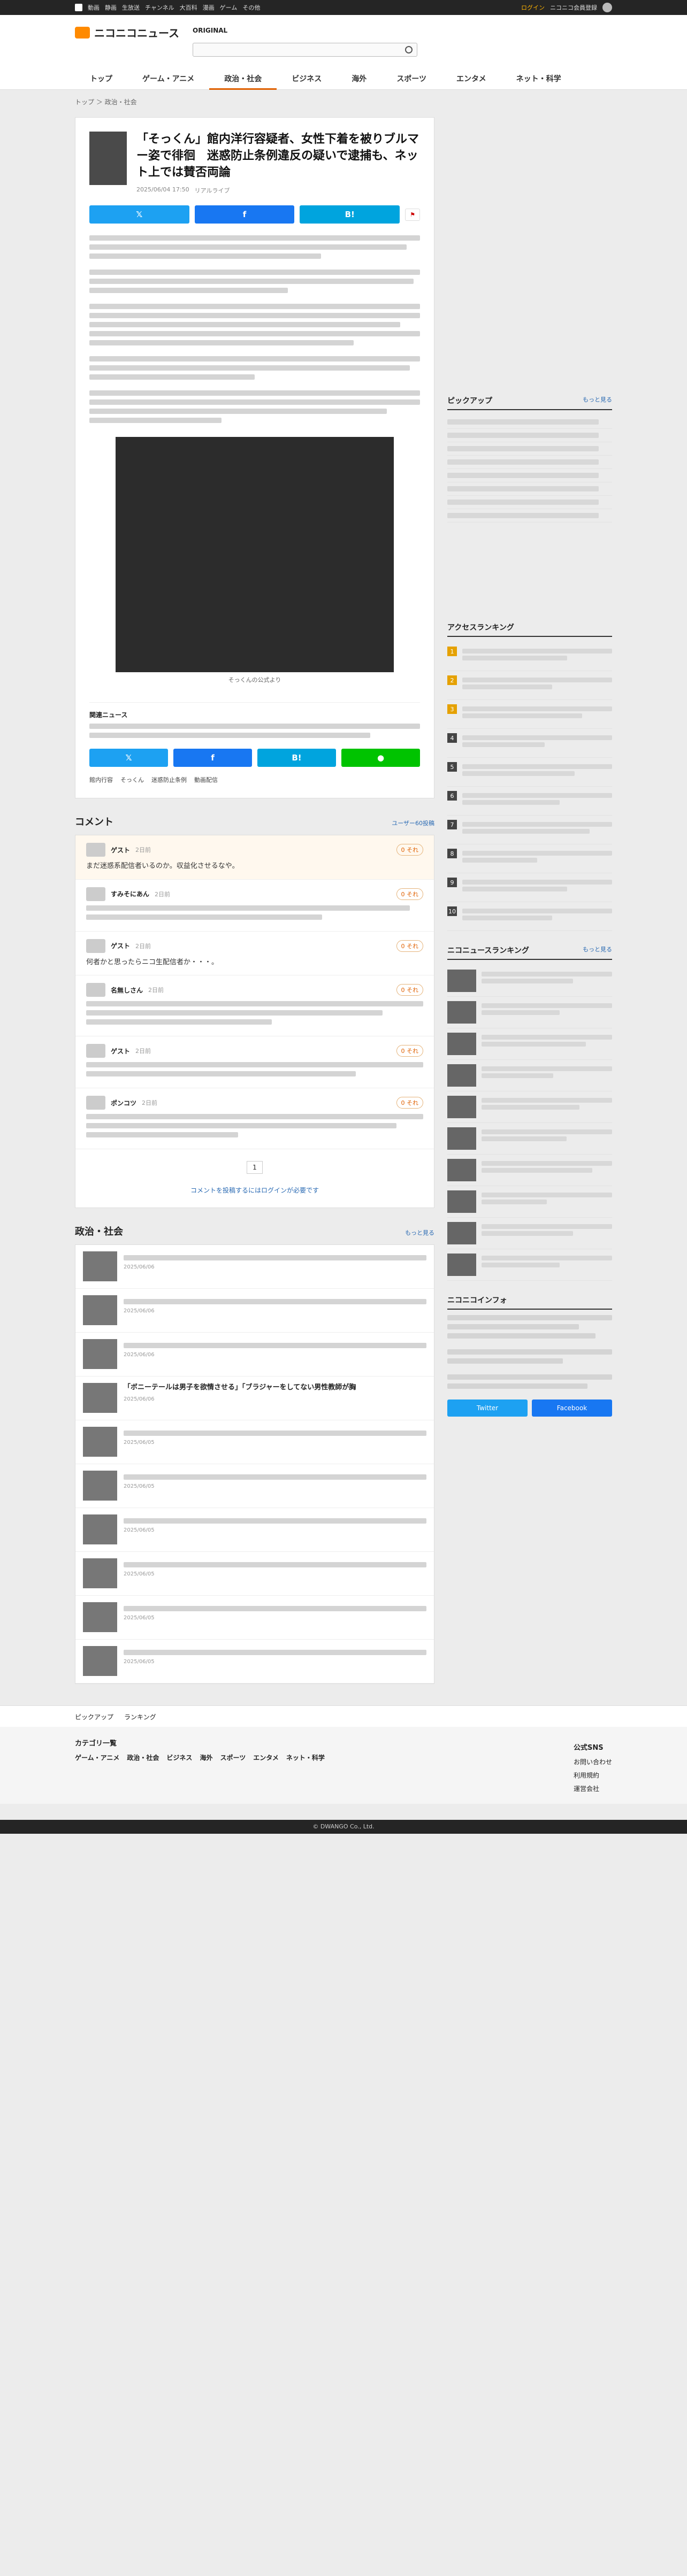  What do you see at coordinates (471, 79) in the screenshot?
I see `nav-entertainment: エンタメ` at bounding box center [471, 79].